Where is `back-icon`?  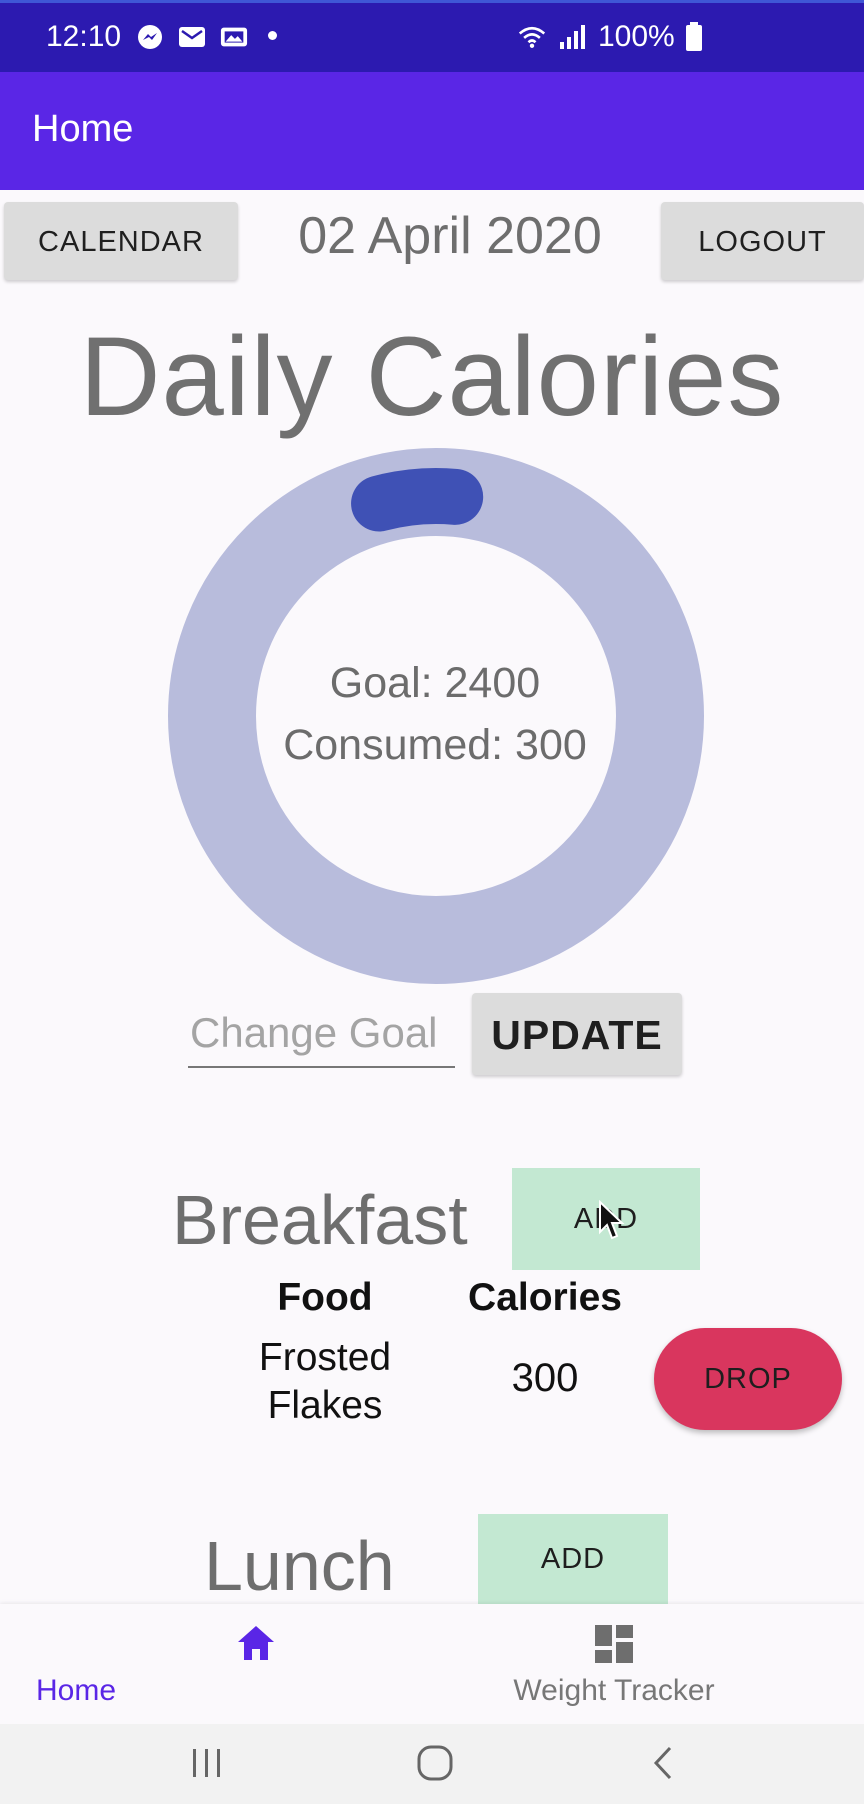 back-icon is located at coordinates (663, 1763).